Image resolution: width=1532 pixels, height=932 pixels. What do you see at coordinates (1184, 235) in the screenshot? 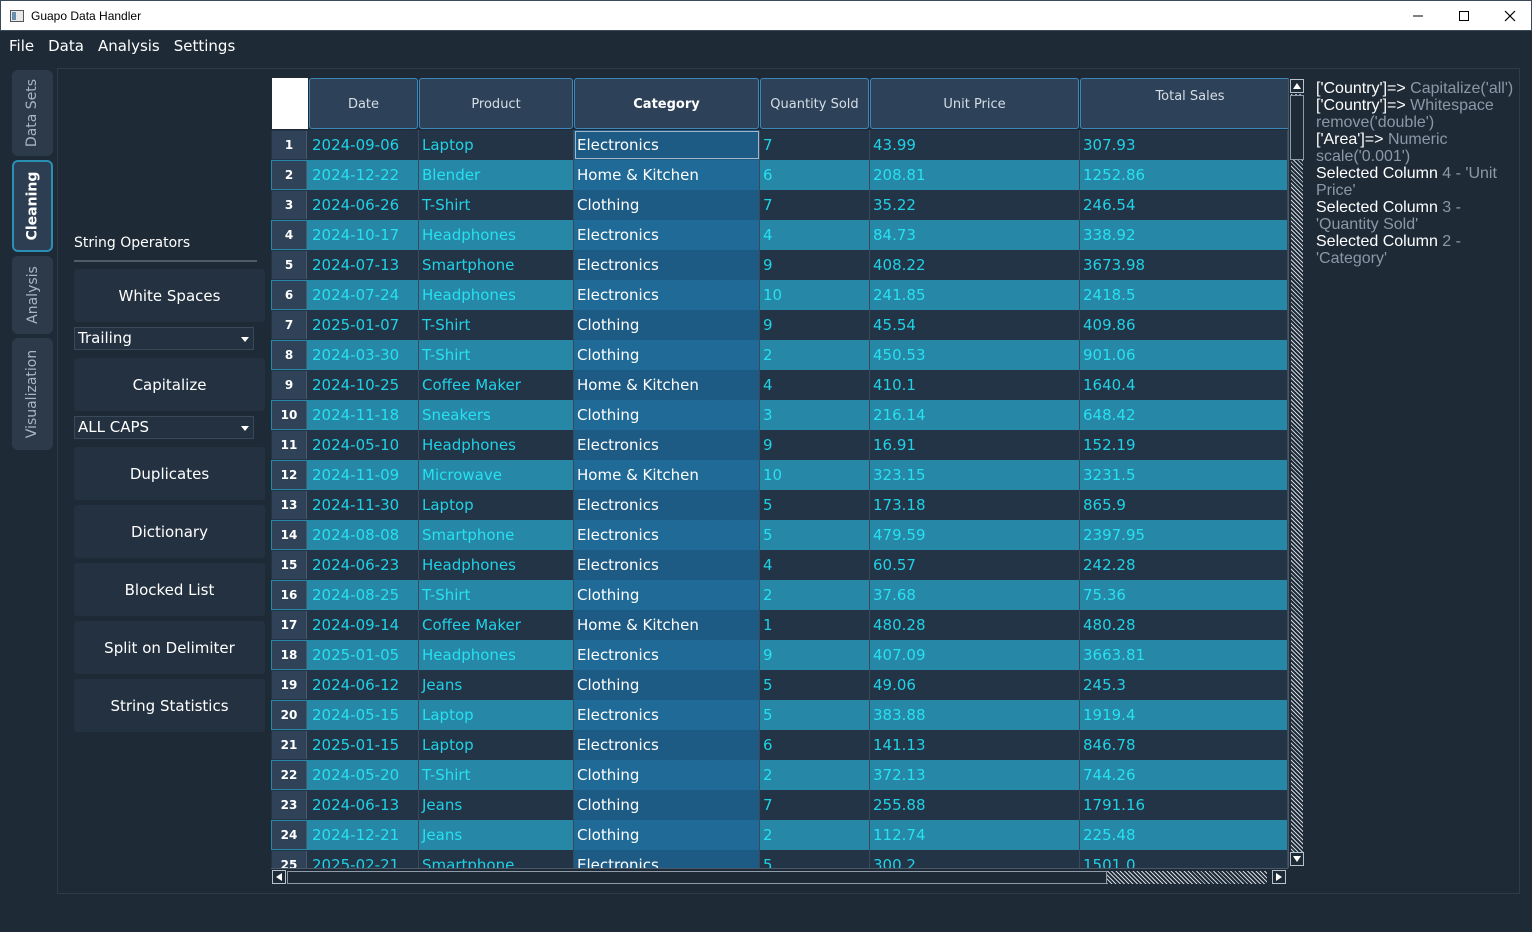
I see `cell-total-sales: 338.92` at bounding box center [1184, 235].